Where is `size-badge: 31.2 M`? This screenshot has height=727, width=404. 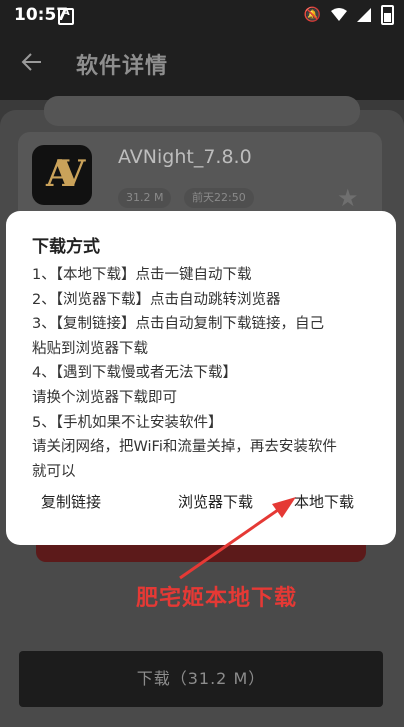 size-badge: 31.2 M is located at coordinates (145, 198).